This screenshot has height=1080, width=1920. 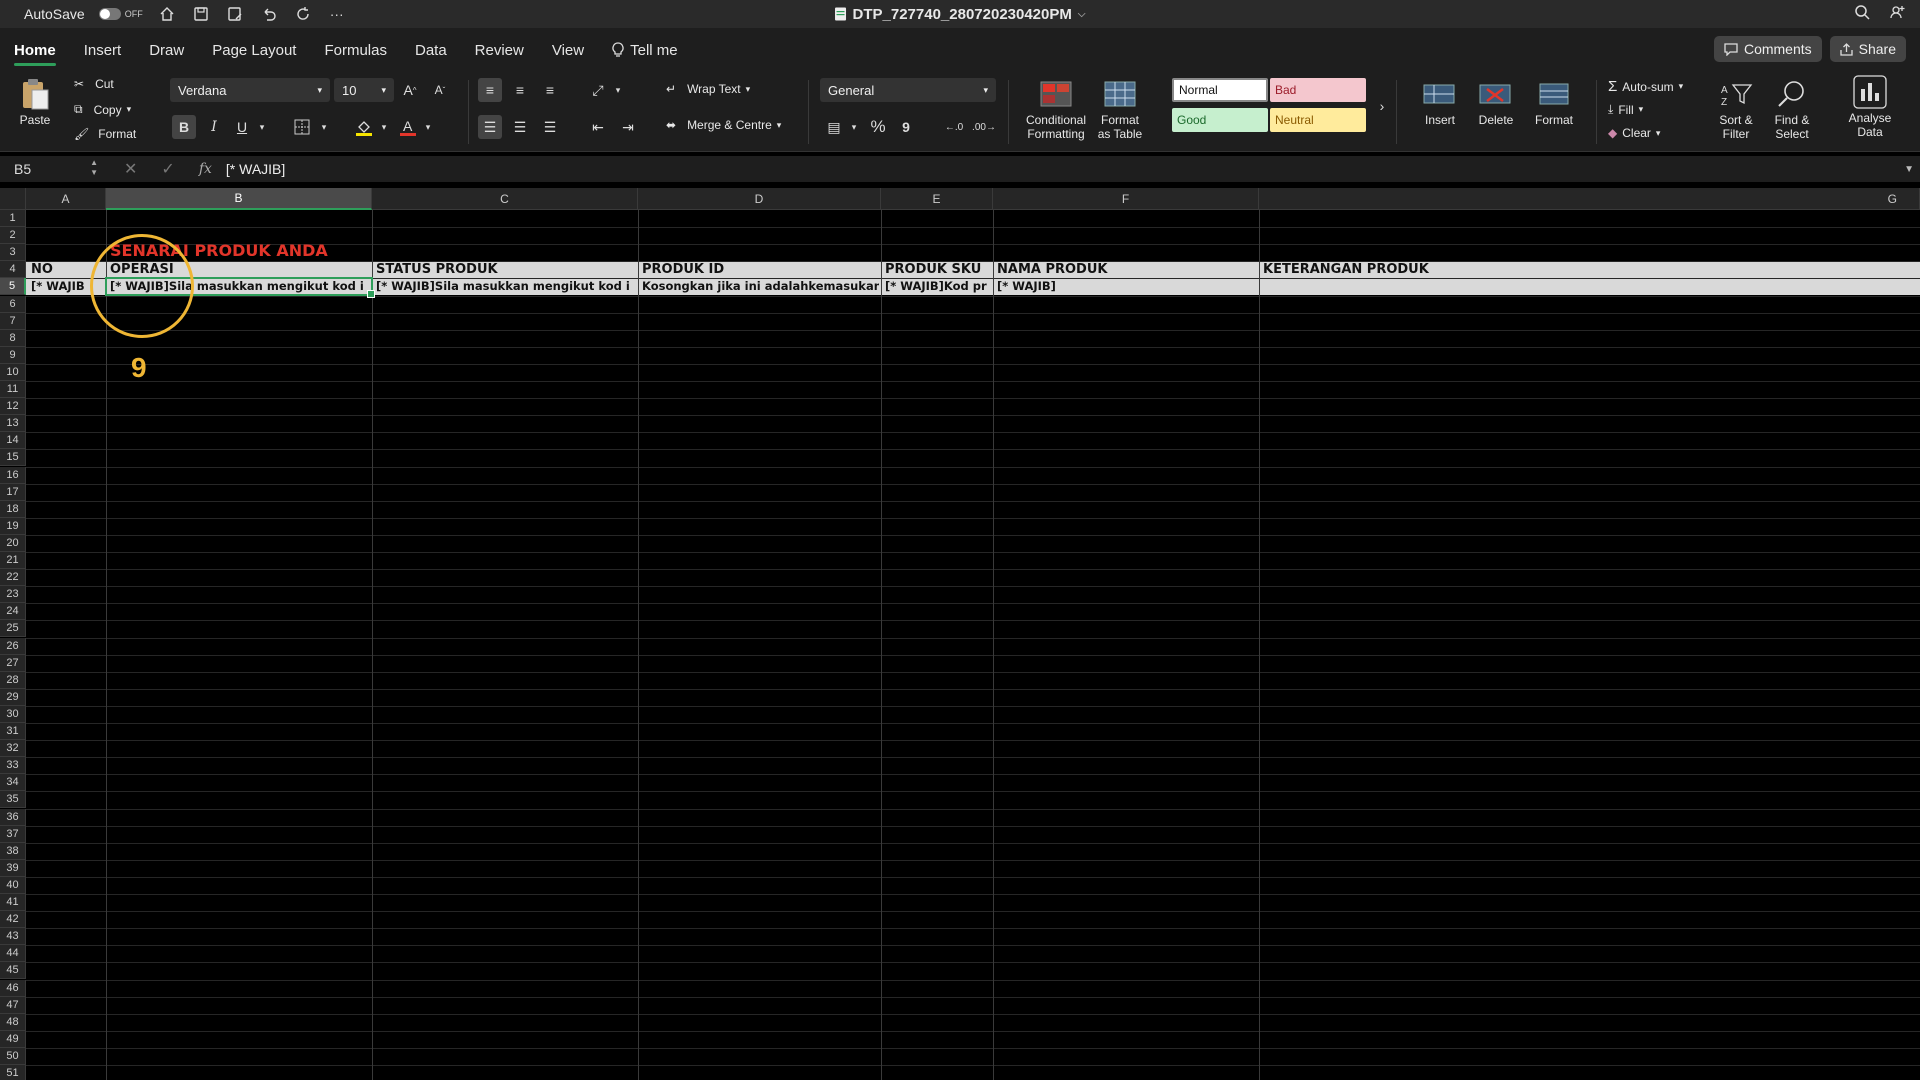 I want to click on percent-style-button: %, so click(x=878, y=127).